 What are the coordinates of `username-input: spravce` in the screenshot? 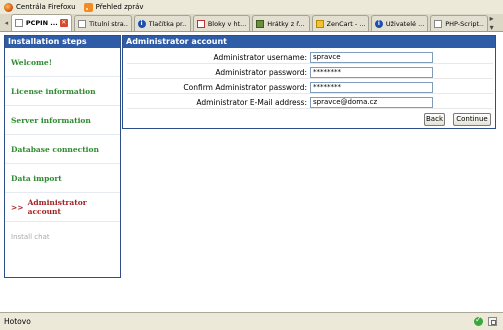 It's located at (371, 57).